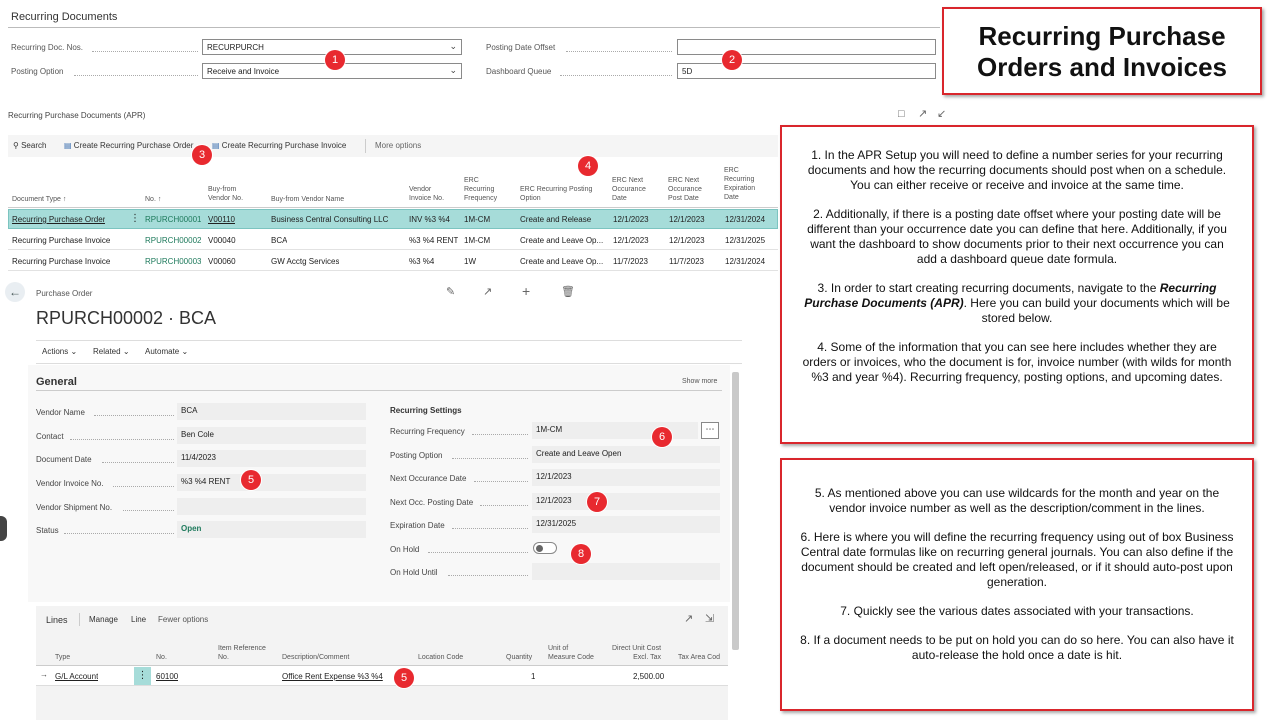 The height and width of the screenshot is (720, 1280). Describe the element at coordinates (941, 113) in the screenshot. I see `collapse-icon: ↙` at that location.